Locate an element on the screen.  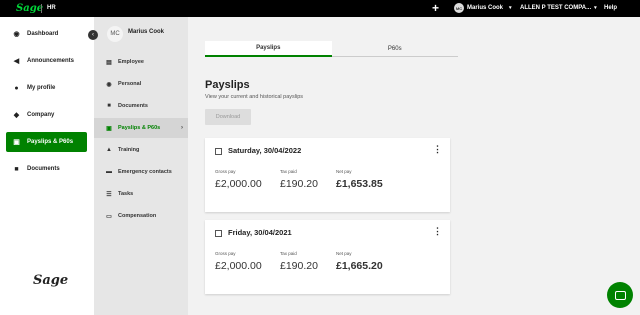
chat-button is located at coordinates (620, 295).